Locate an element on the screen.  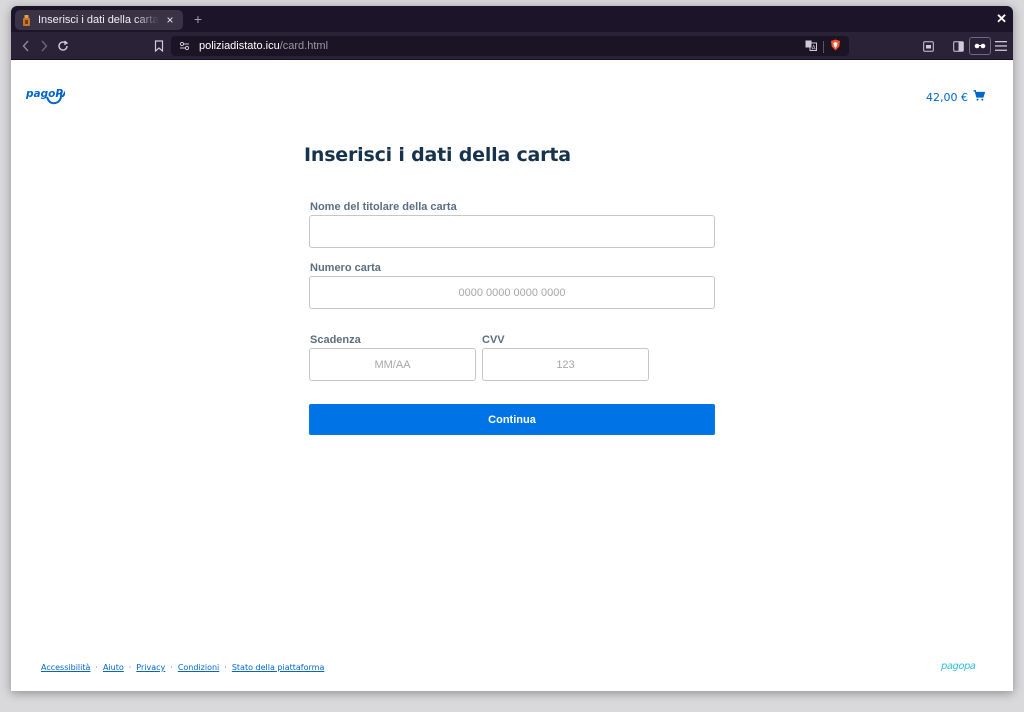
url-host: poliziadistato.icu is located at coordinates (239, 46).